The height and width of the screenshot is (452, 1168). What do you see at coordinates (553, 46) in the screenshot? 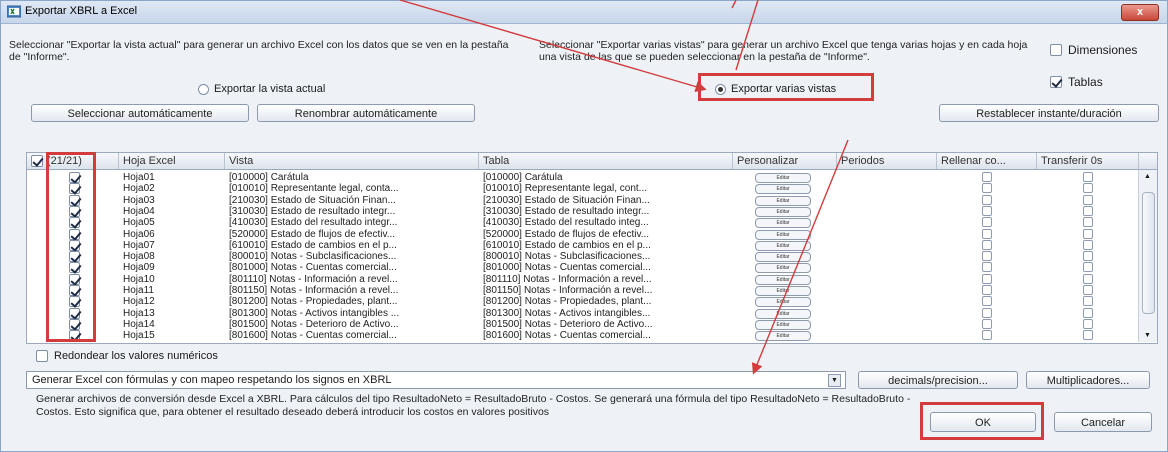
I see `arrow-to-multiple-views` at bounding box center [553, 46].